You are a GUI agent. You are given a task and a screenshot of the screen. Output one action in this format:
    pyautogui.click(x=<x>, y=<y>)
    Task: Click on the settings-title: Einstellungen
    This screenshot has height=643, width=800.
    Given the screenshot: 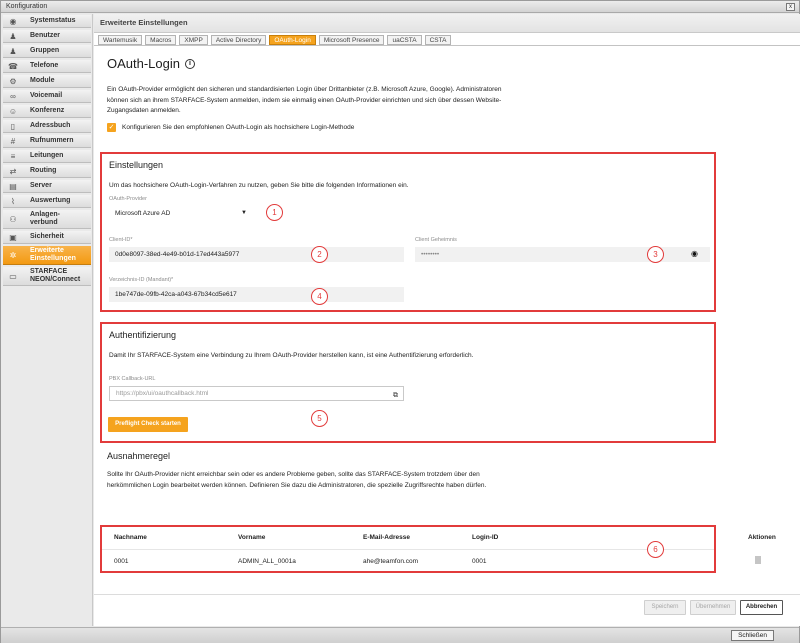 What is the action you would take?
    pyautogui.click(x=136, y=165)
    